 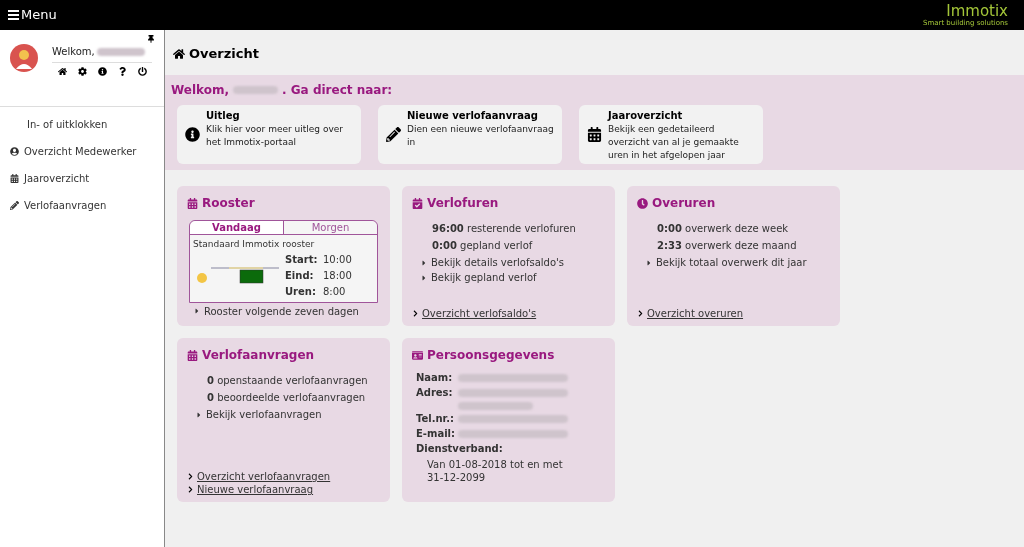 What do you see at coordinates (82, 124) in the screenshot?
I see `sidebar-item: In- of uitklokken` at bounding box center [82, 124].